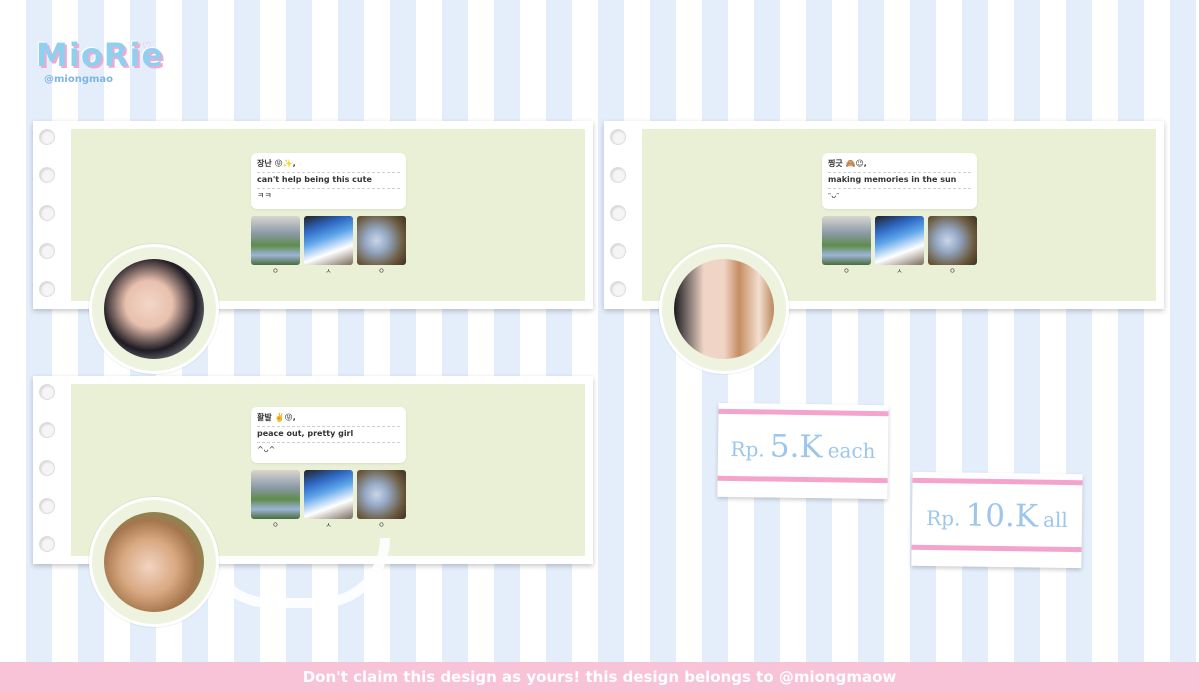 Image resolution: width=1199 pixels, height=692 pixels. Describe the element at coordinates (851, 451) in the screenshot. I see `price-suffix: each` at that location.